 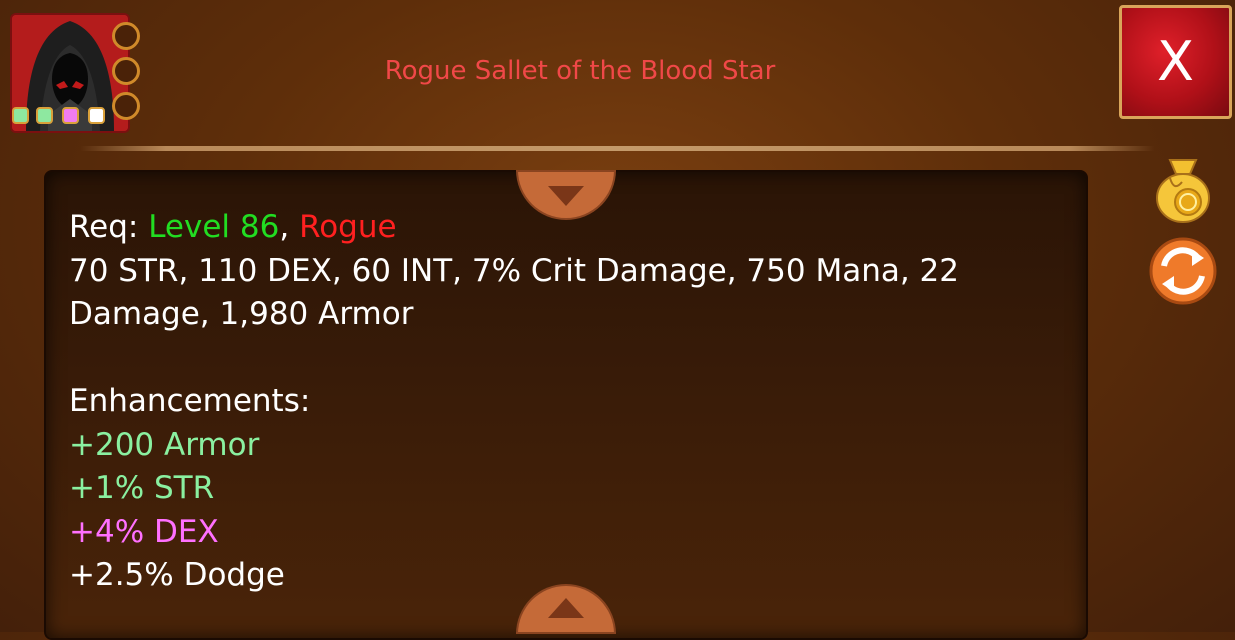 I want to click on req-stats-line-2: Damage, 1,980 Armor, so click(x=241, y=314).